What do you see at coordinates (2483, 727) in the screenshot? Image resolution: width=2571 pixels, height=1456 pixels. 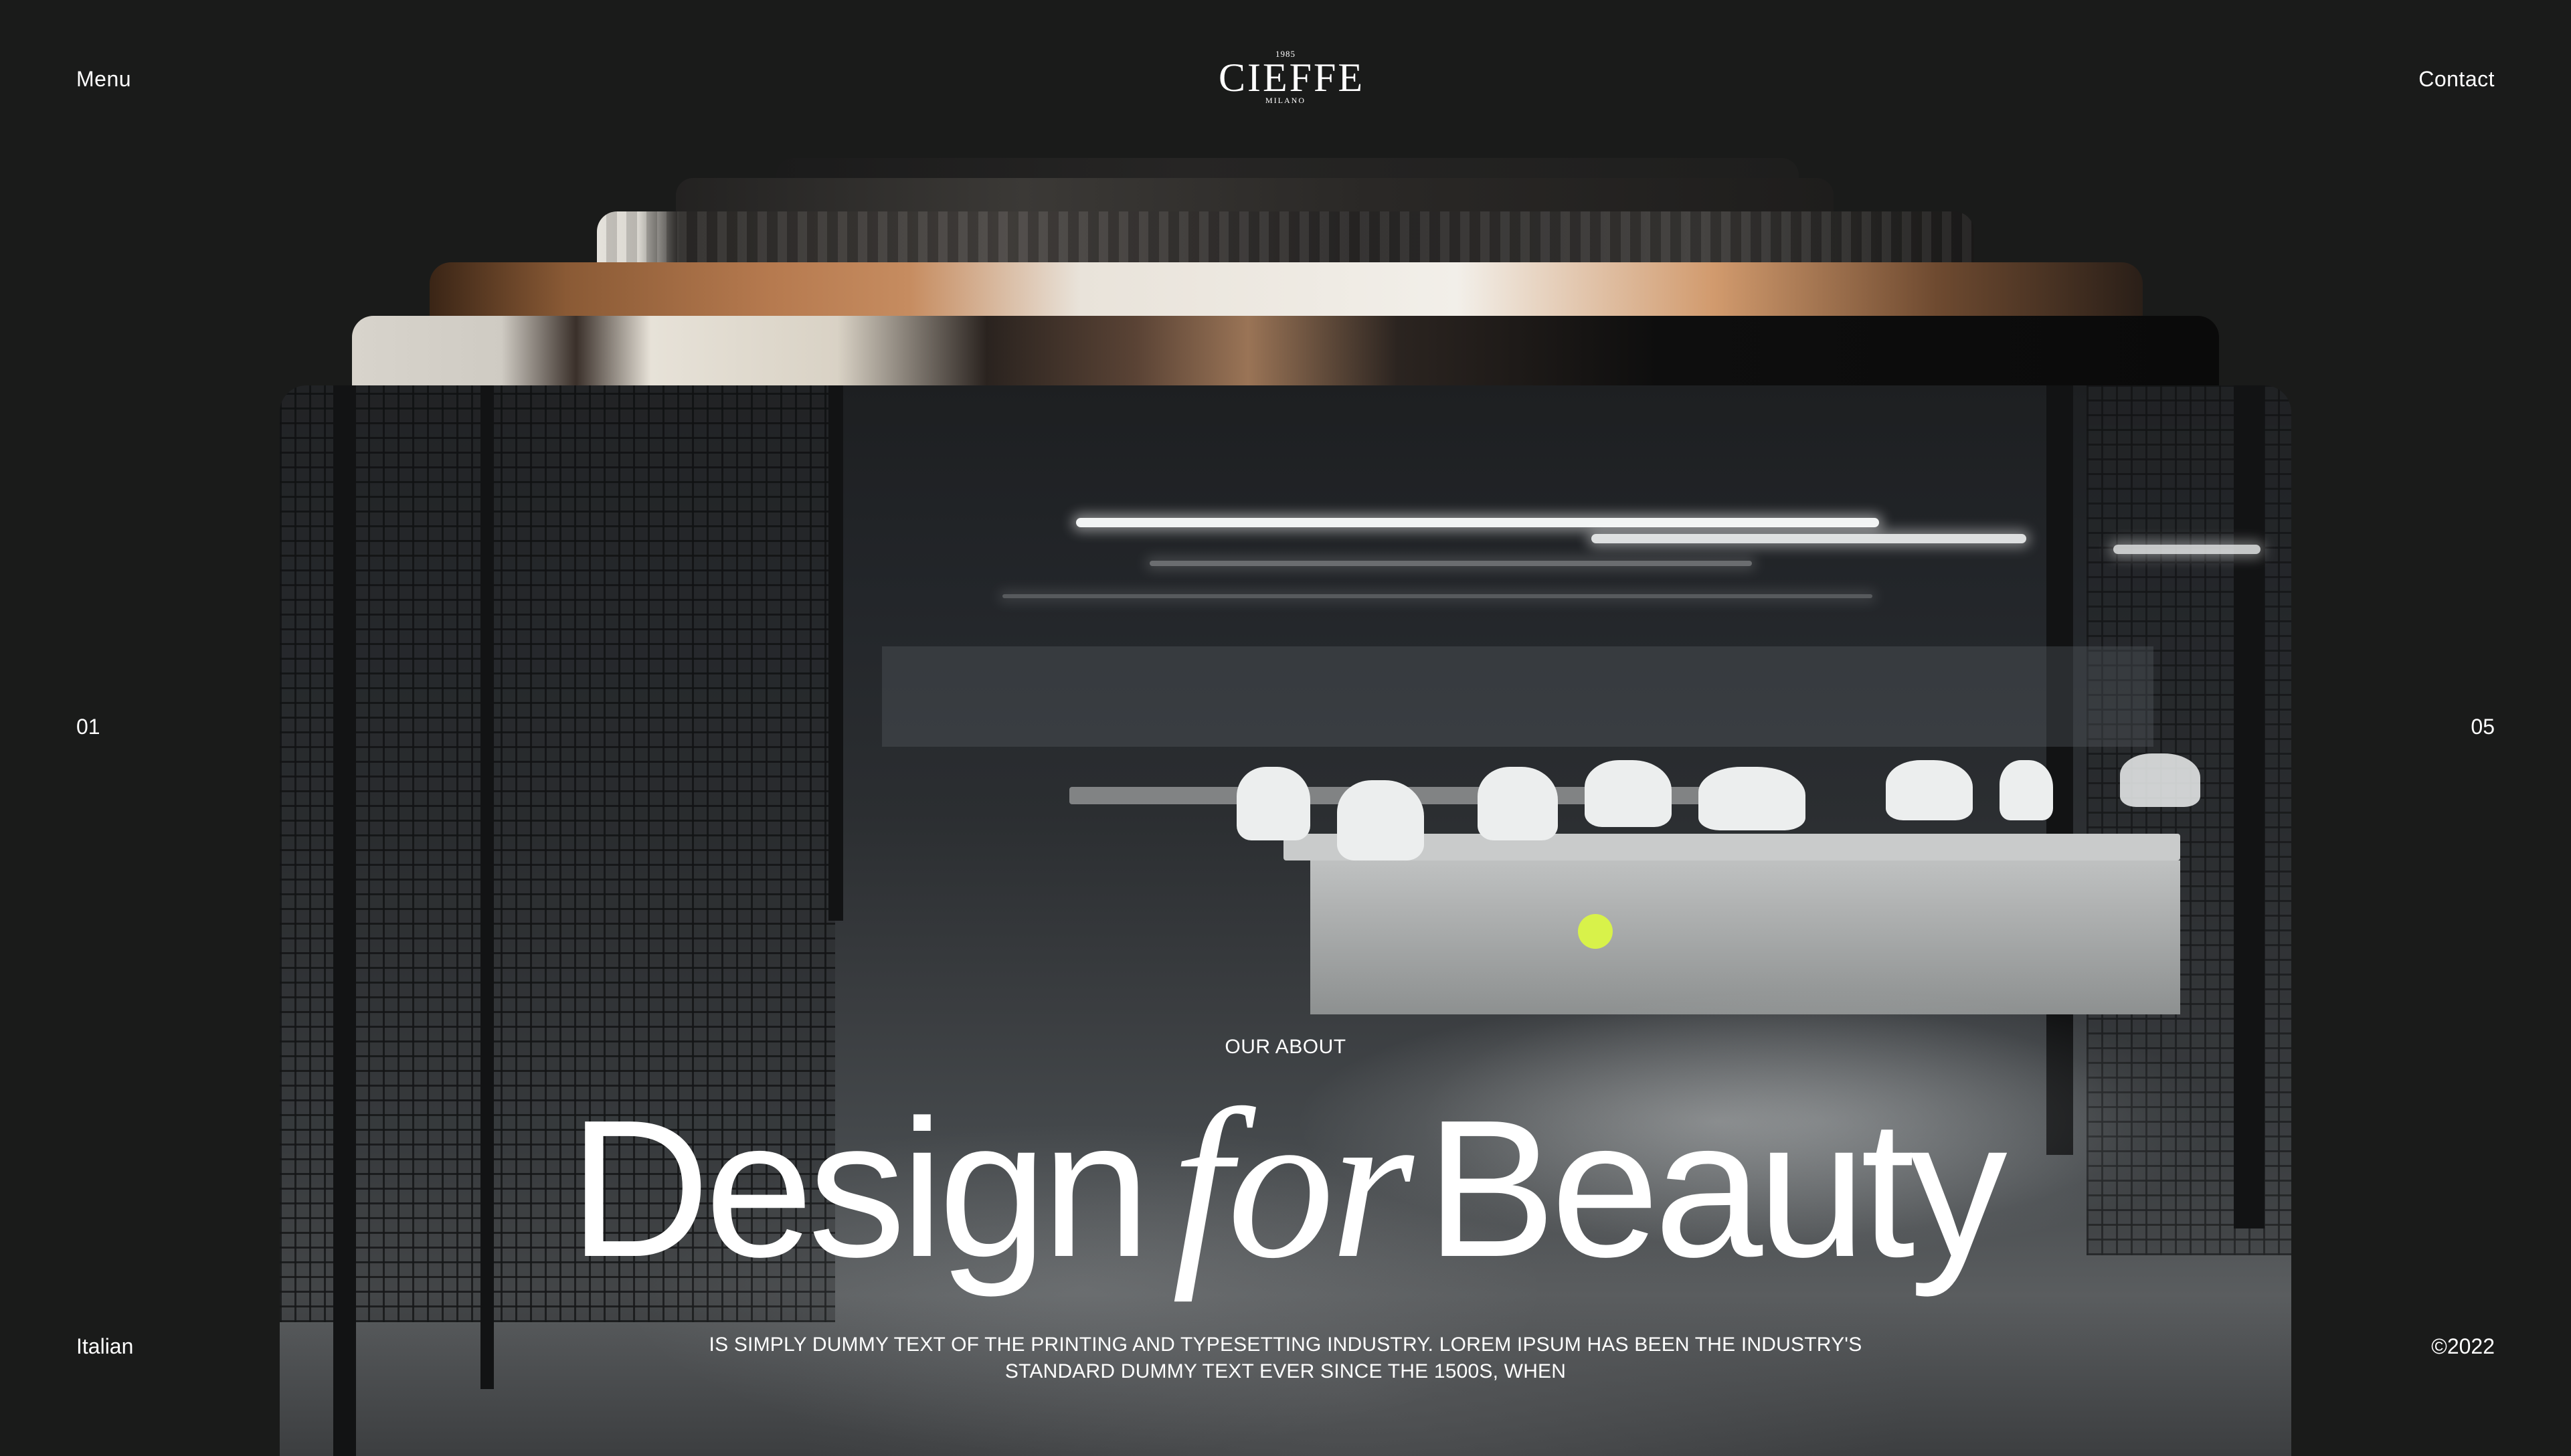 I see `slide-counter-total: 05` at bounding box center [2483, 727].